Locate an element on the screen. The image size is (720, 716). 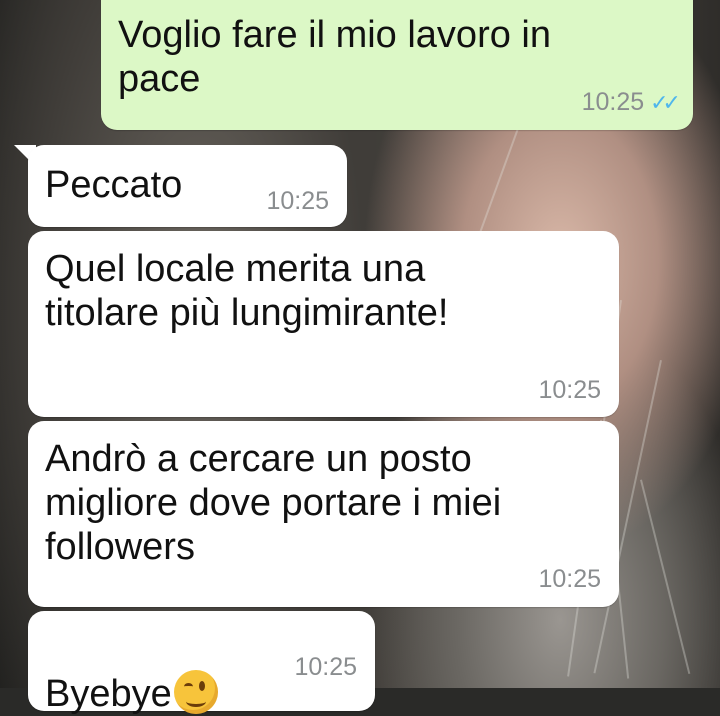
double-check-icon: ✓✓ is located at coordinates (665, 102).